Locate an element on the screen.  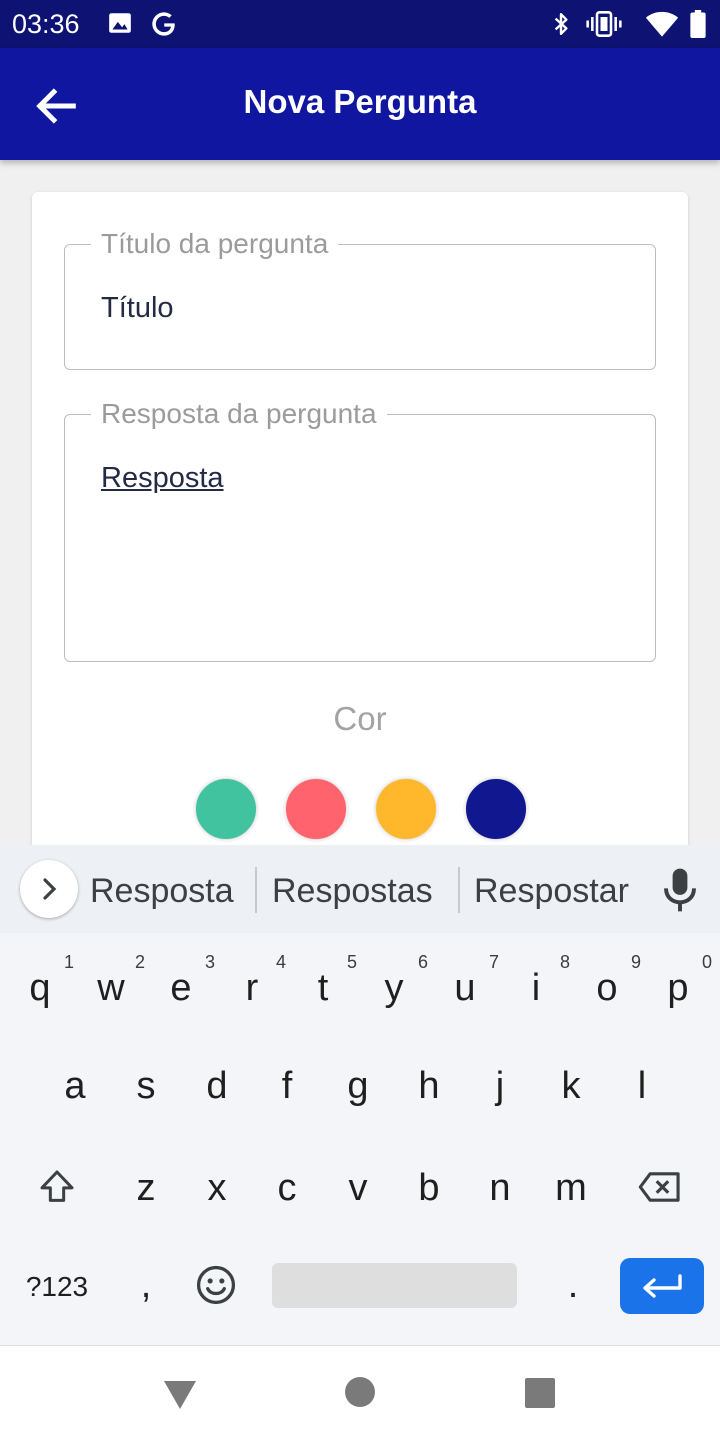
key-i: i8 is located at coordinates (536, 981).